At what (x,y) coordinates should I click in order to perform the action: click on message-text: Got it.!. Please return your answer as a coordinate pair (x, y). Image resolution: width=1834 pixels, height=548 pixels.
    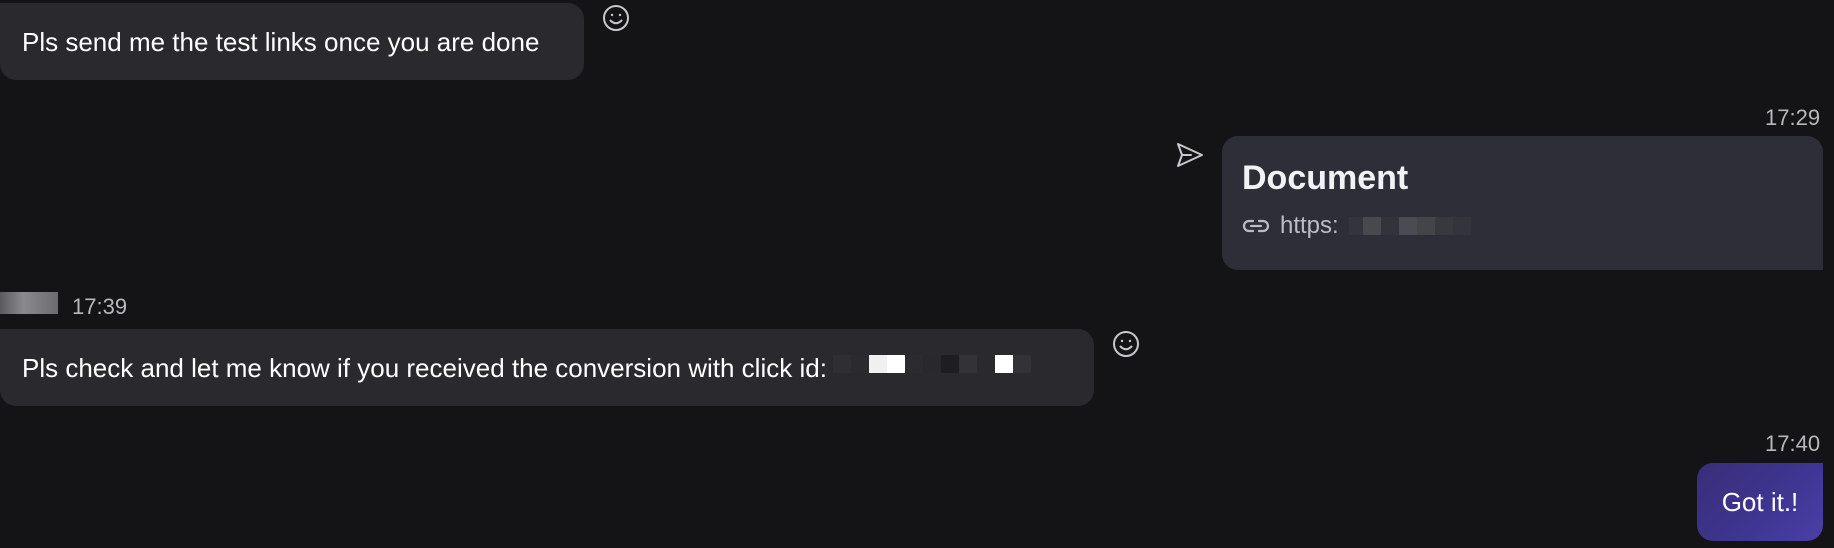
    Looking at the image, I should click on (1760, 501).